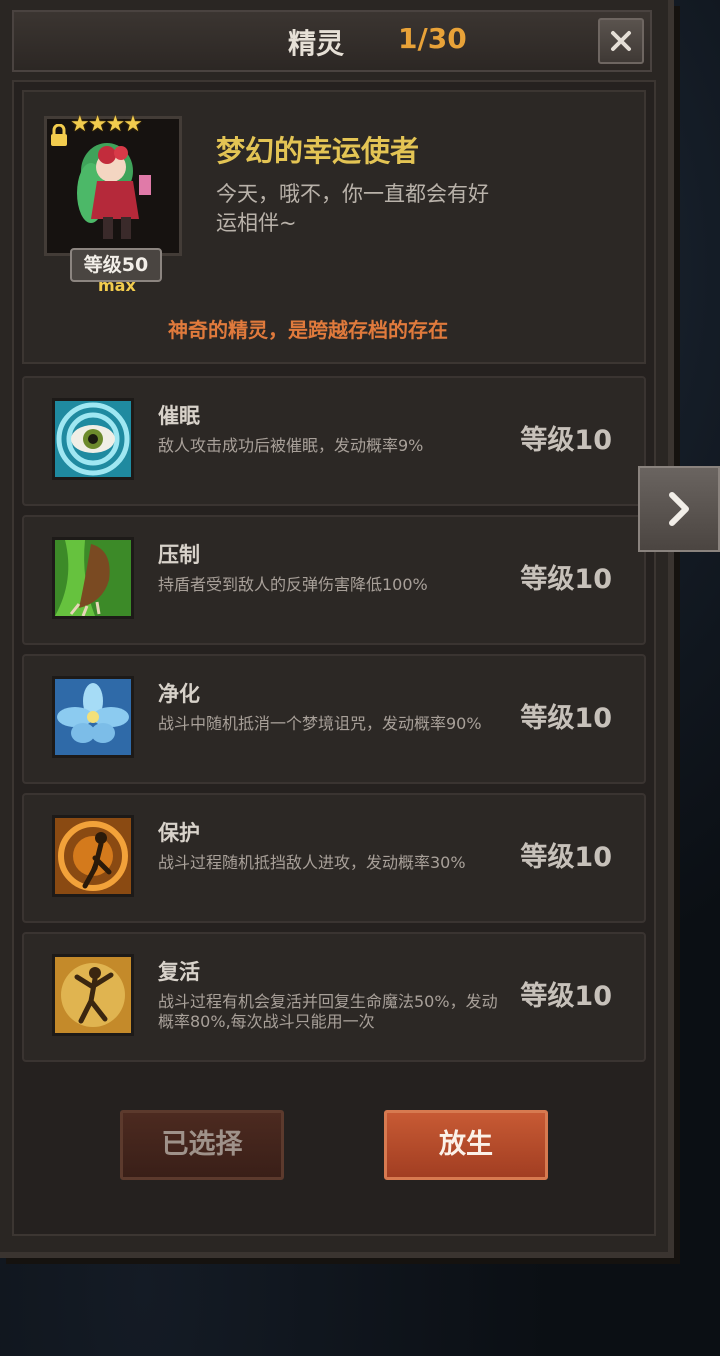 This screenshot has width=720, height=1356. I want to click on skill-row: 压制 持盾者受到敌人的反弹伤害降低100% 等级10, so click(334, 580).